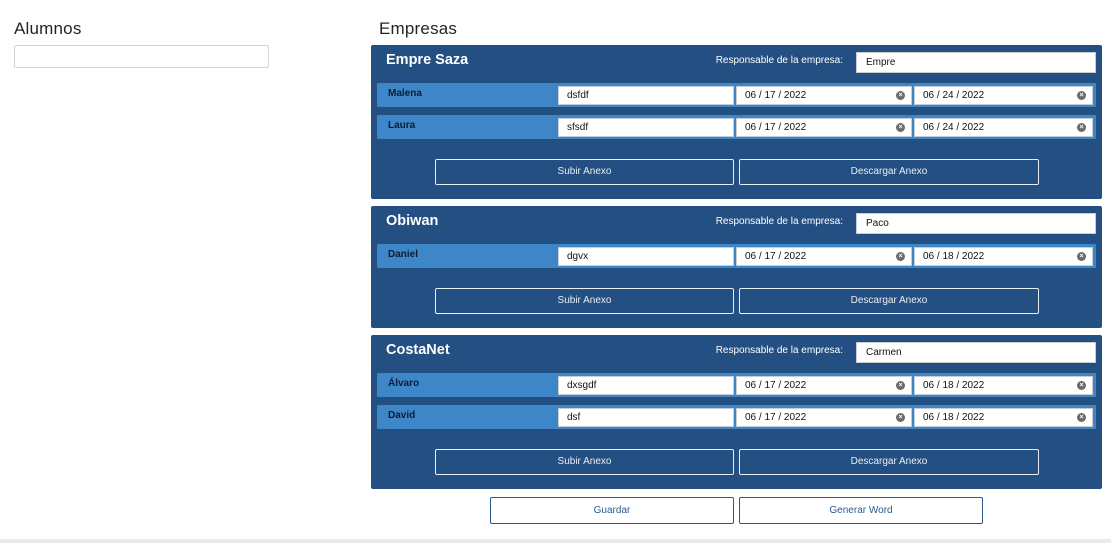 This screenshot has width=1111, height=543. What do you see at coordinates (402, 125) in the screenshot?
I see `student-name: Laura` at bounding box center [402, 125].